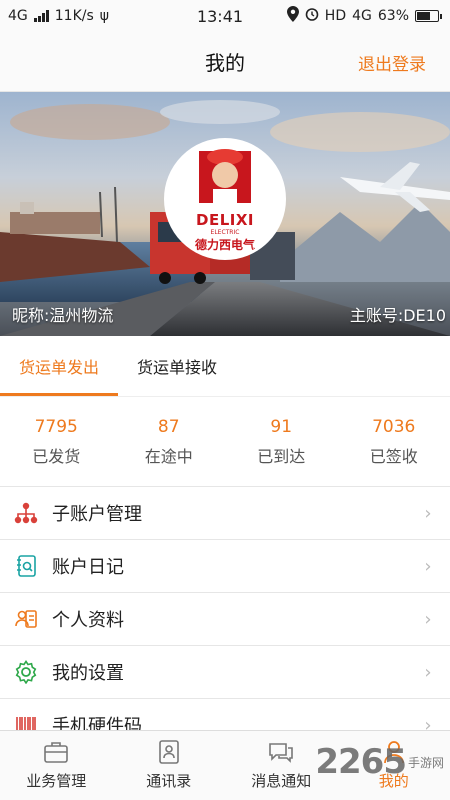 This screenshot has width=450, height=800. What do you see at coordinates (26, 619) in the screenshot?
I see `profile-card-icon` at bounding box center [26, 619].